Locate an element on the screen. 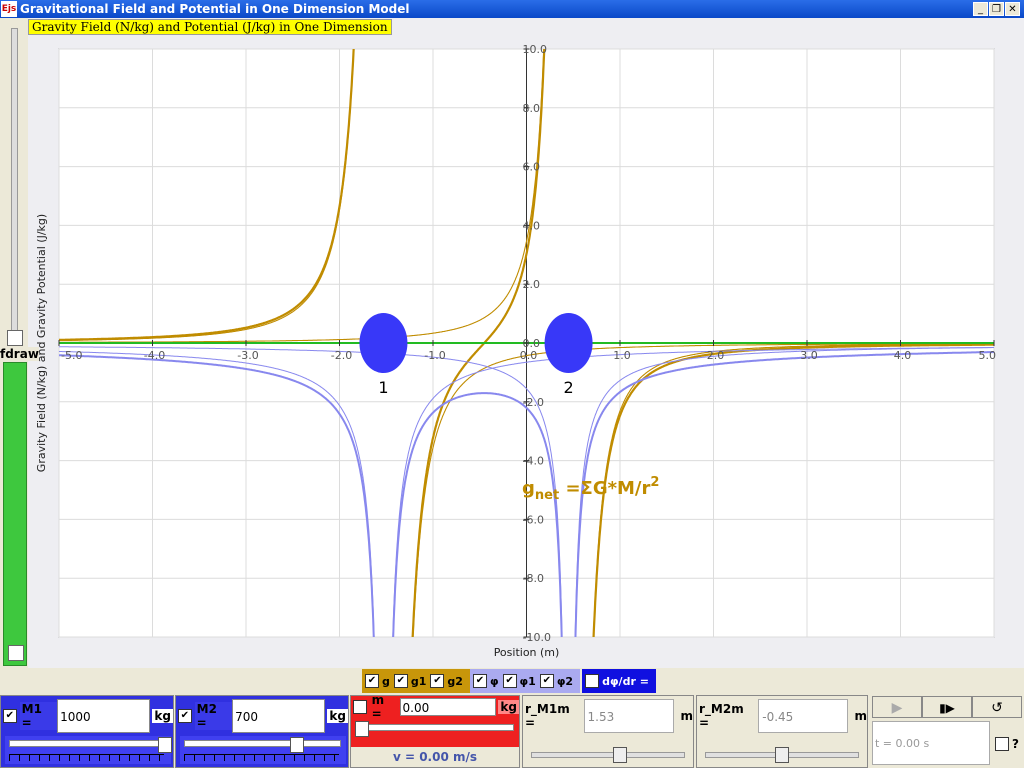 The image size is (1024, 768). m2-checkbox: ✔ is located at coordinates (185, 716).